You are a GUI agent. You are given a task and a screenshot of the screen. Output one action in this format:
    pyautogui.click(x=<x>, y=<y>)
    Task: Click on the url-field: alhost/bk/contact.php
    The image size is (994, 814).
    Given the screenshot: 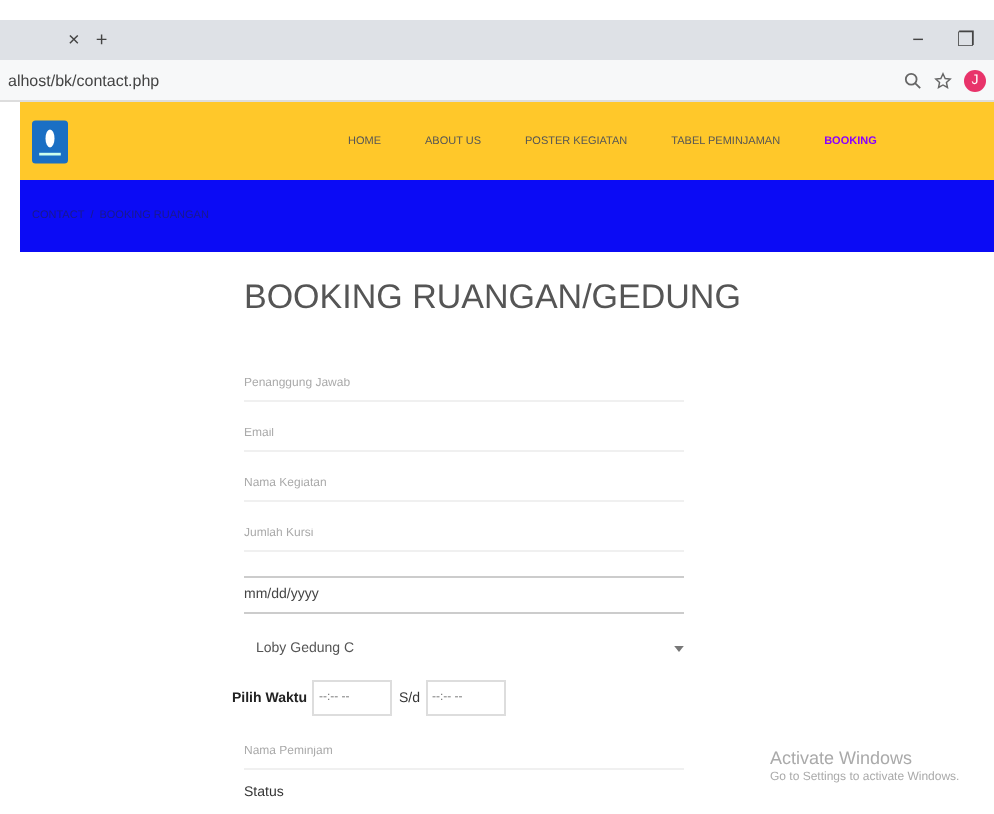 What is the action you would take?
    pyautogui.click(x=450, y=80)
    